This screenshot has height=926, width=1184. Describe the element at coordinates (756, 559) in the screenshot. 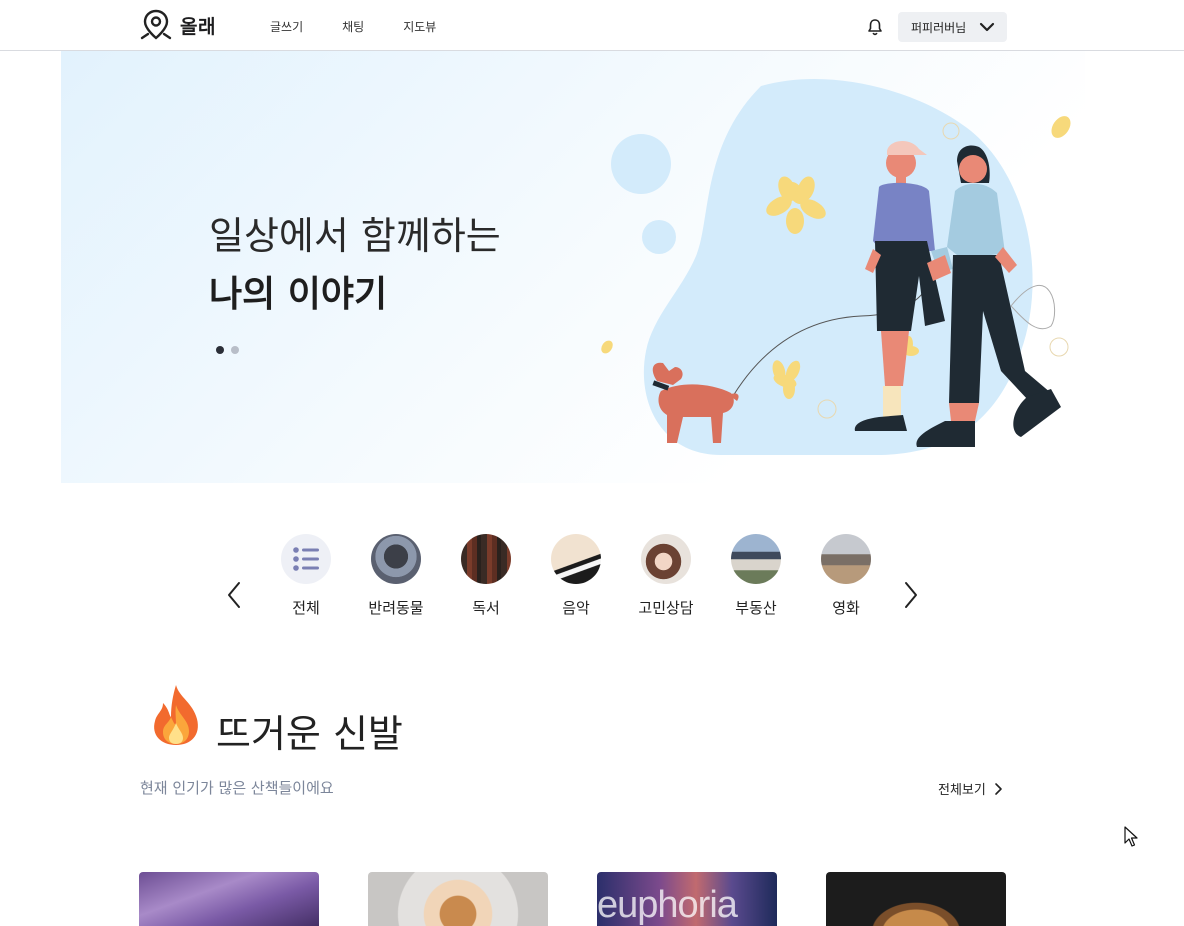

I see `category-thumb-real-estate` at that location.